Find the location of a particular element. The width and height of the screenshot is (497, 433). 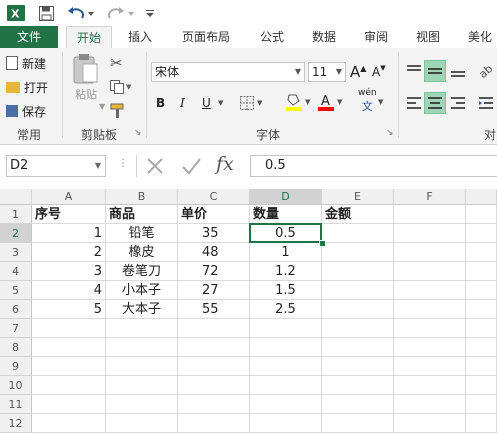

row-header-2: 2 is located at coordinates (16, 233).